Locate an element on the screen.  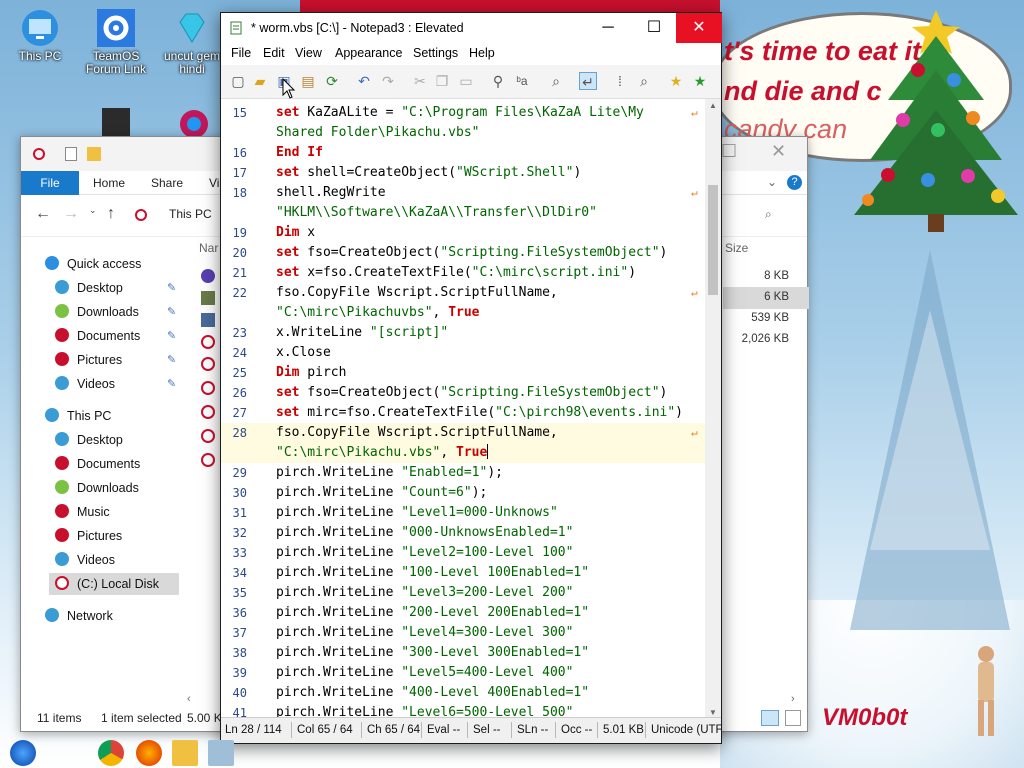
cut-icon: ✂ is located at coordinates (420, 81).